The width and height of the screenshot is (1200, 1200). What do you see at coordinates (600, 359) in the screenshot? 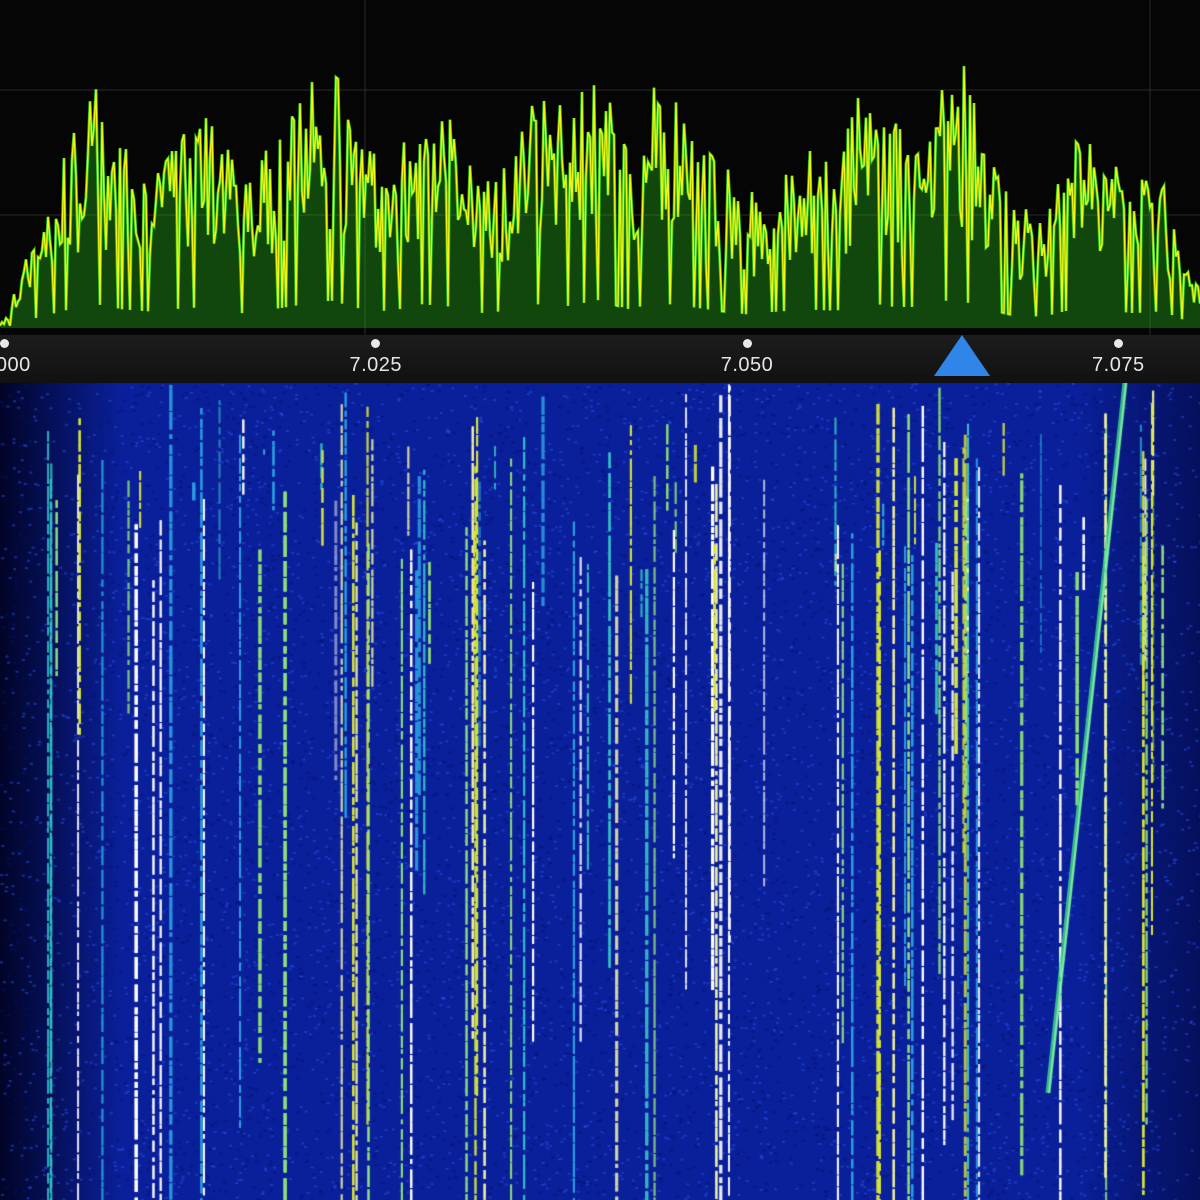
I see `frequency-scale: 7.000 7.025 7.050 7.075` at bounding box center [600, 359].